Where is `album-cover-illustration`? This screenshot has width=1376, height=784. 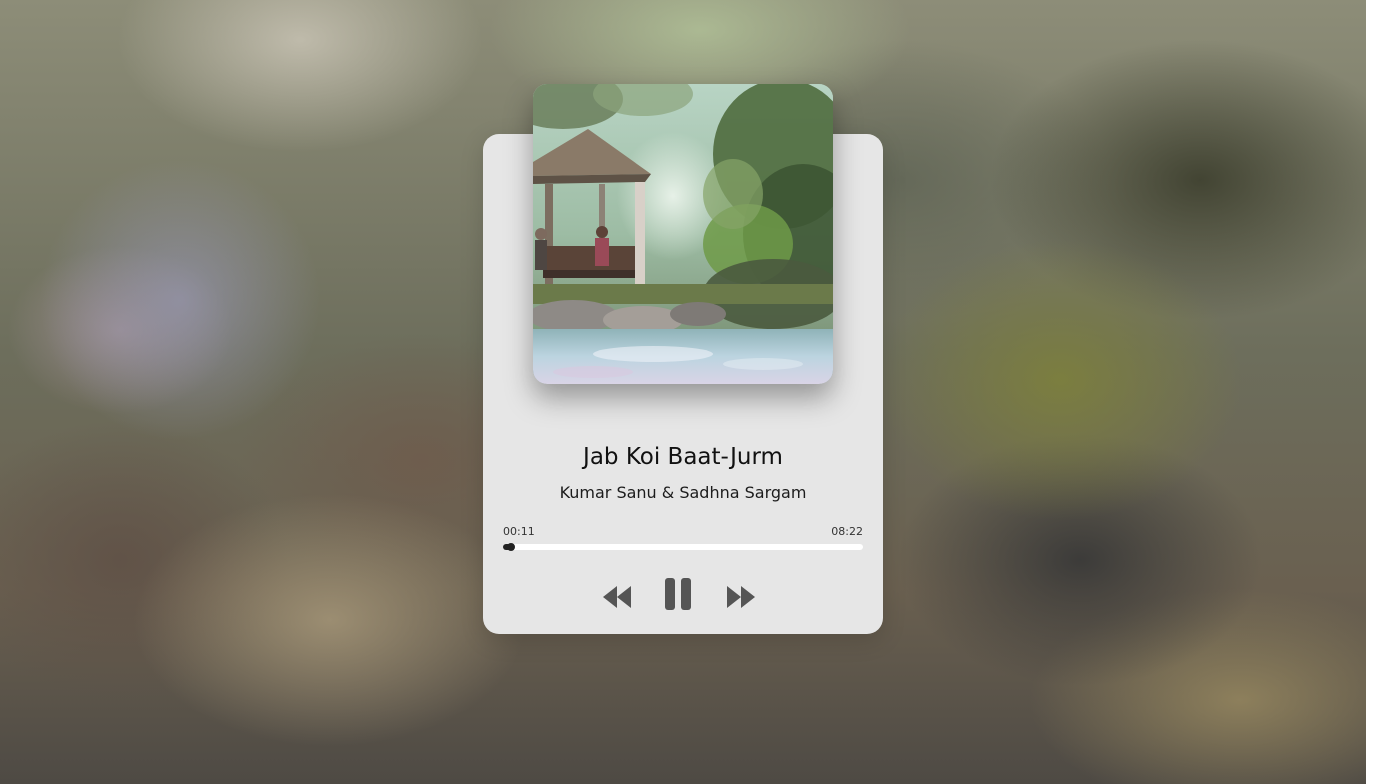
album-cover-illustration is located at coordinates (683, 234).